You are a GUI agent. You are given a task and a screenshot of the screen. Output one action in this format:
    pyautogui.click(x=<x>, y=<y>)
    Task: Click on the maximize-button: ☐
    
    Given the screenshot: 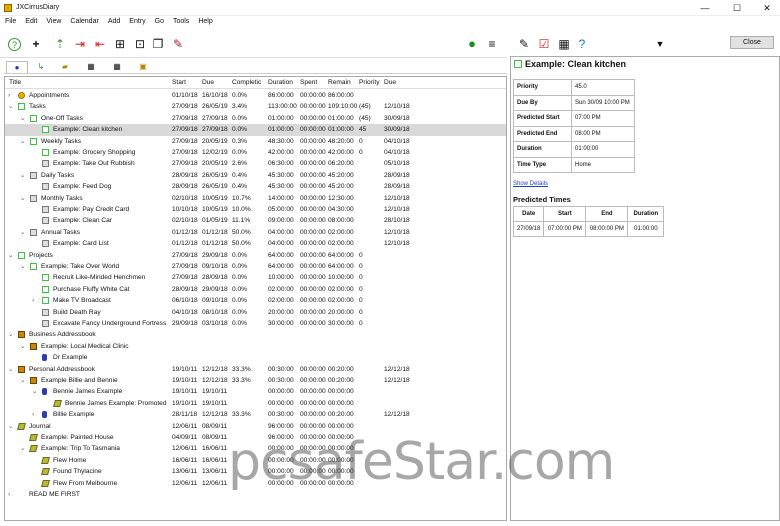 What is the action you would take?
    pyautogui.click(x=737, y=8)
    